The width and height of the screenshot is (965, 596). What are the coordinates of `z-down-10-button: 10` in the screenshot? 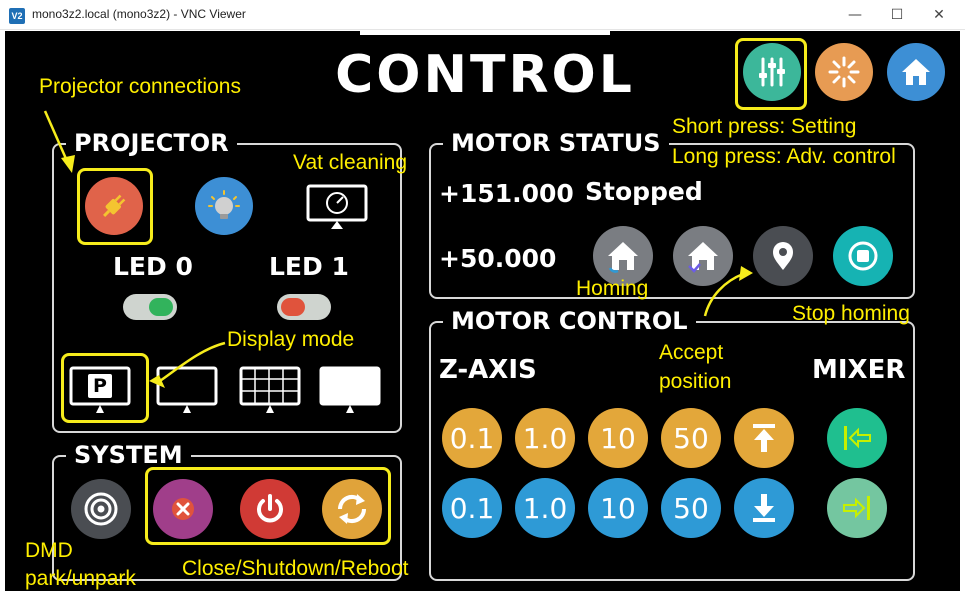 It's located at (618, 508).